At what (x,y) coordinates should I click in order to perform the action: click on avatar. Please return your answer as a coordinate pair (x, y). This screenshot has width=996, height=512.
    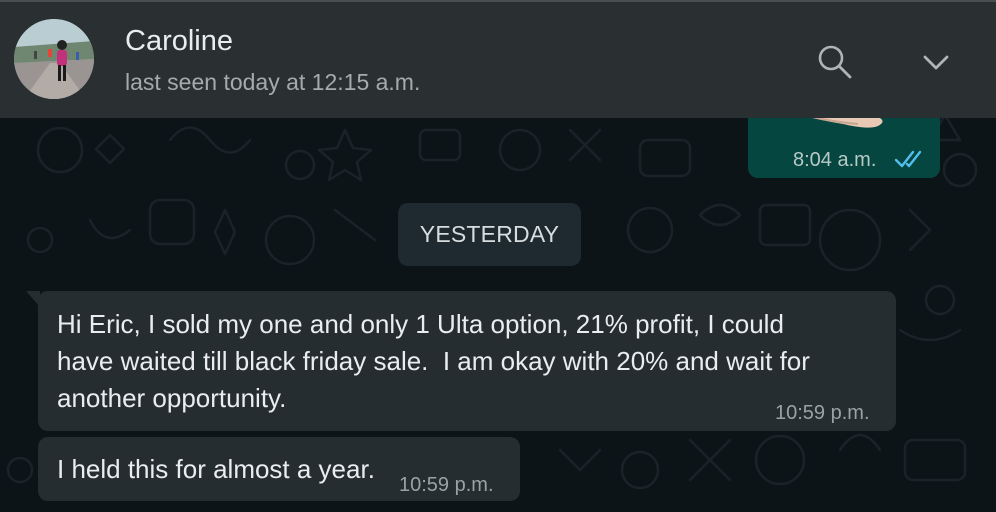
    Looking at the image, I should click on (54, 59).